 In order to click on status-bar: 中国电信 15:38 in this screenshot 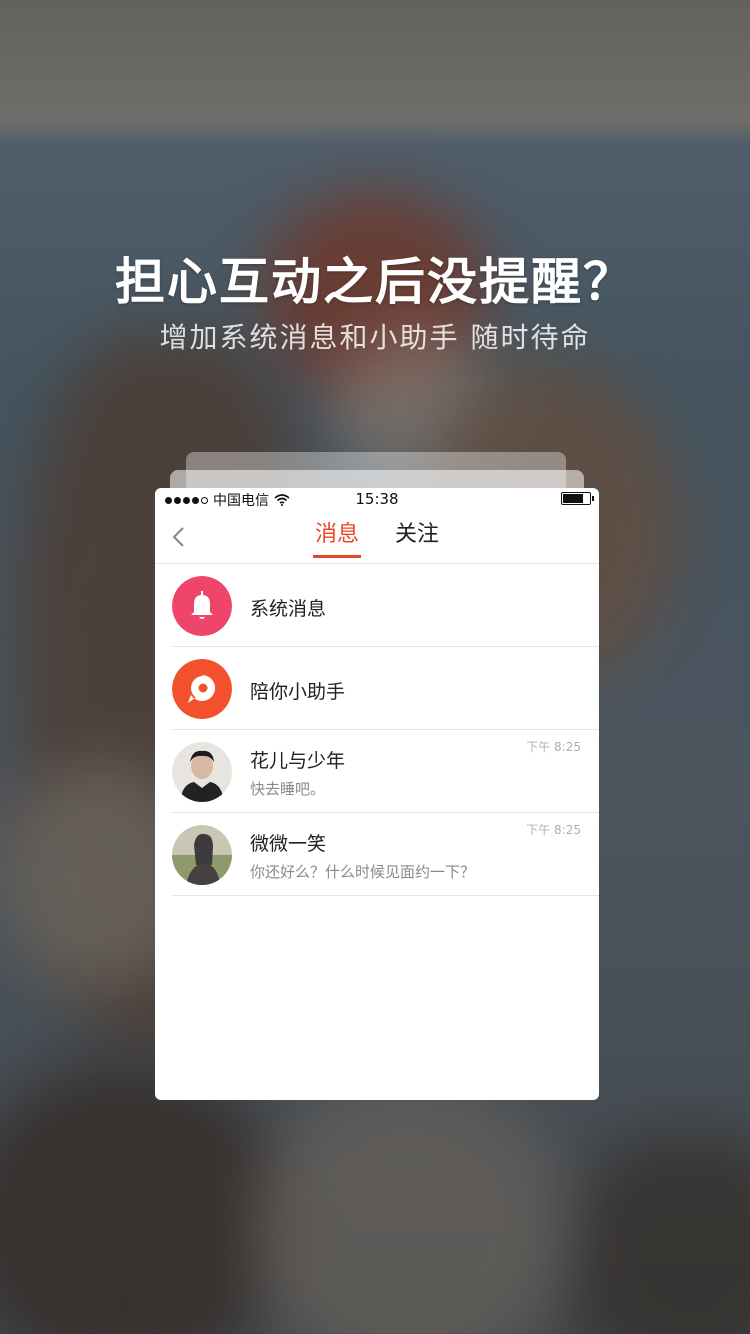, I will do `click(377, 499)`.